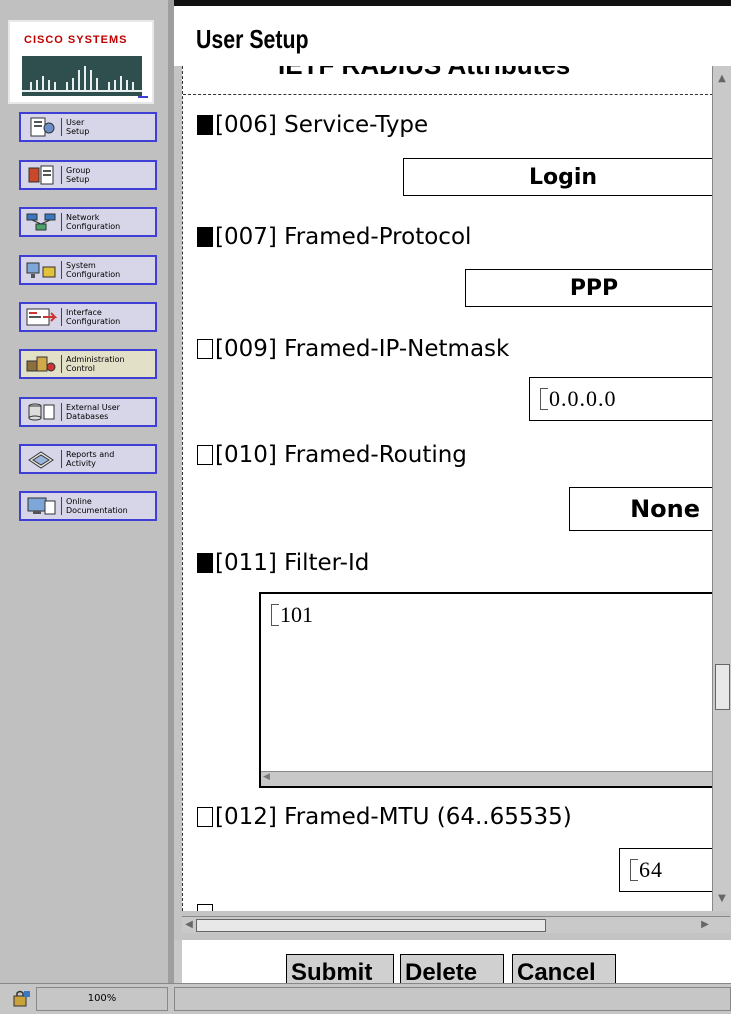 This screenshot has height=1014, width=731. I want to click on filter-id-value: 101, so click(292, 615).